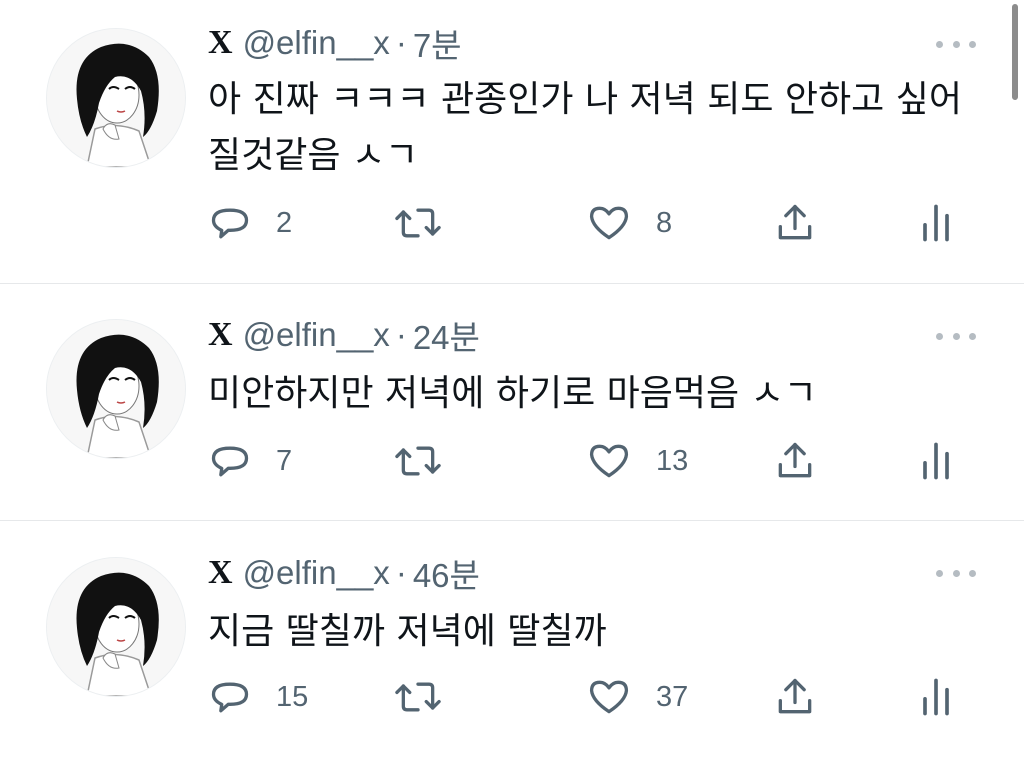 The width and height of the screenshot is (1024, 762). Describe the element at coordinates (284, 222) in the screenshot. I see `reply-count: 2` at that location.